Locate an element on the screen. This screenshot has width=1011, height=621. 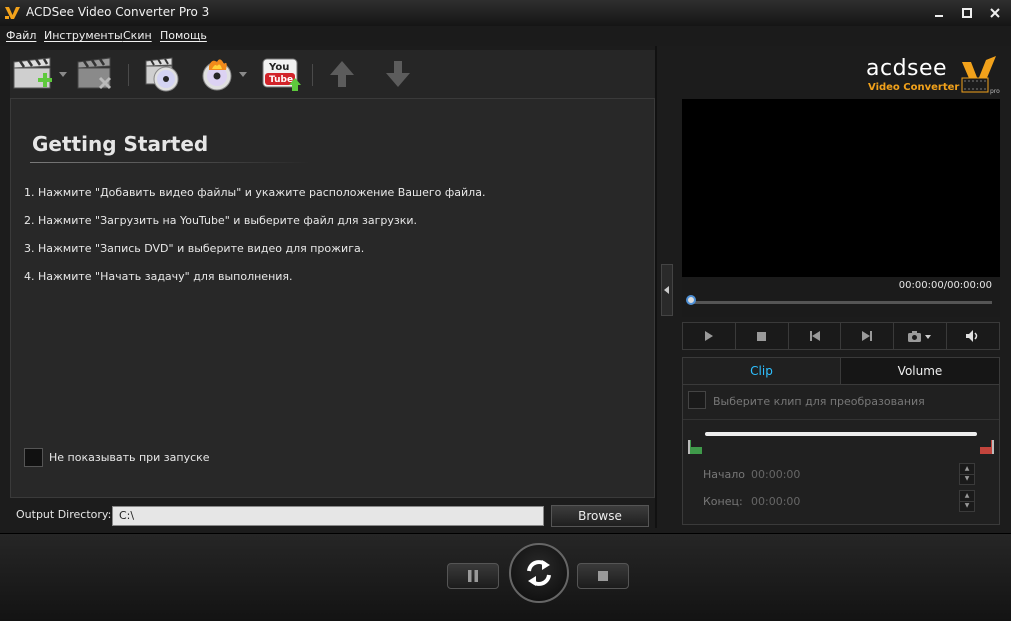
arrow-up-icon is located at coordinates (342, 74).